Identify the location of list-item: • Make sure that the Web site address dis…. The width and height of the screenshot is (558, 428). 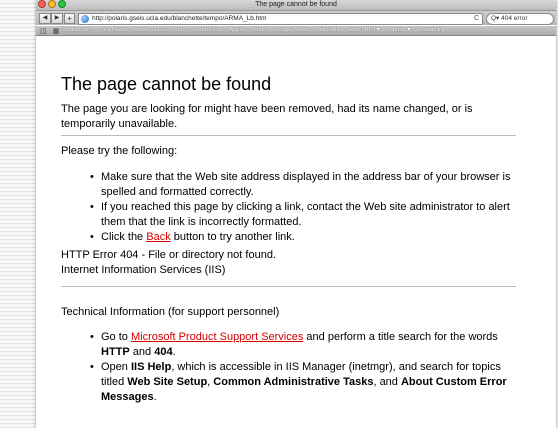
(300, 184).